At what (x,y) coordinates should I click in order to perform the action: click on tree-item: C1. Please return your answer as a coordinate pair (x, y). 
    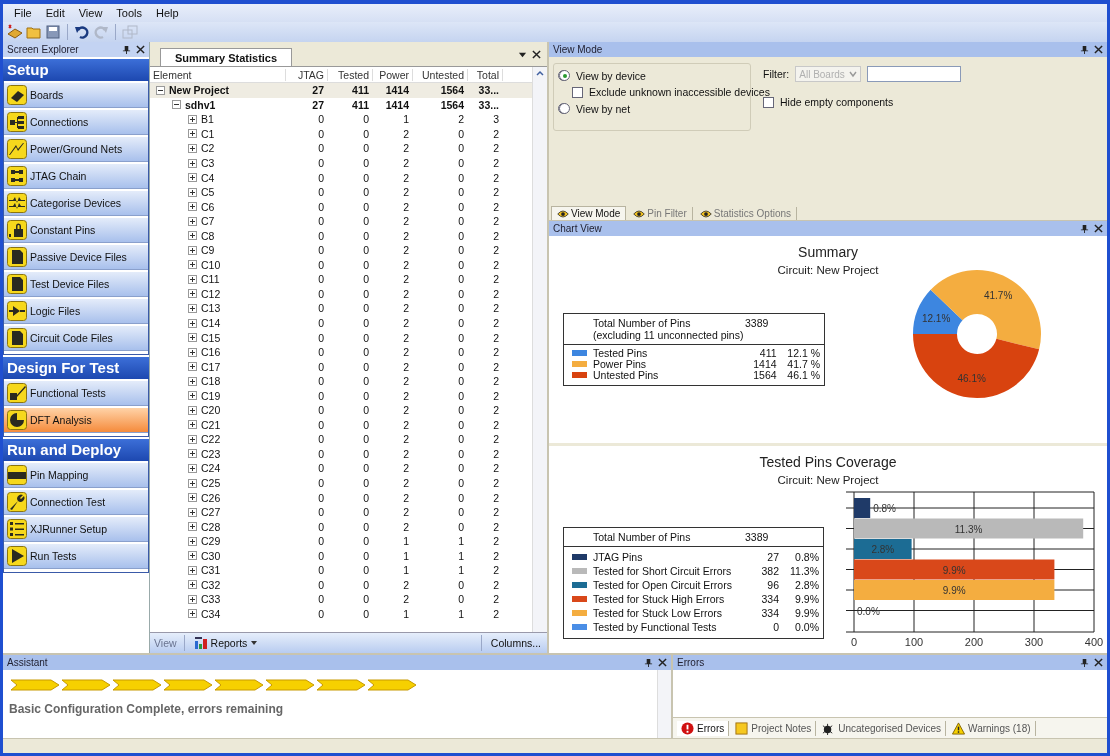
    Looking at the image, I should click on (208, 133).